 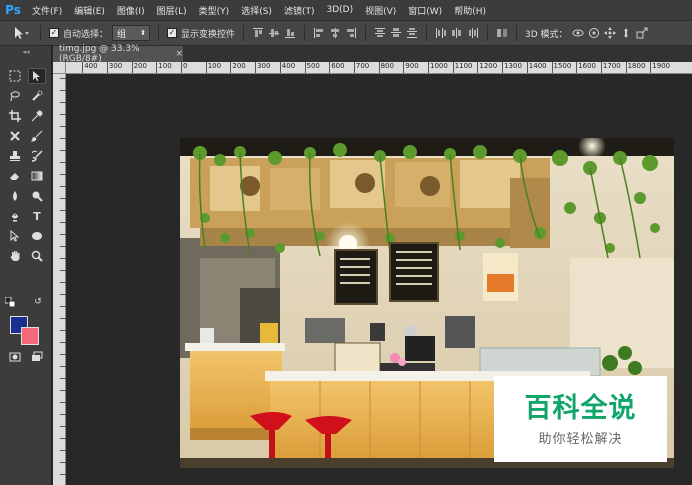 I want to click on distribute-left-icon, so click(x=441, y=33).